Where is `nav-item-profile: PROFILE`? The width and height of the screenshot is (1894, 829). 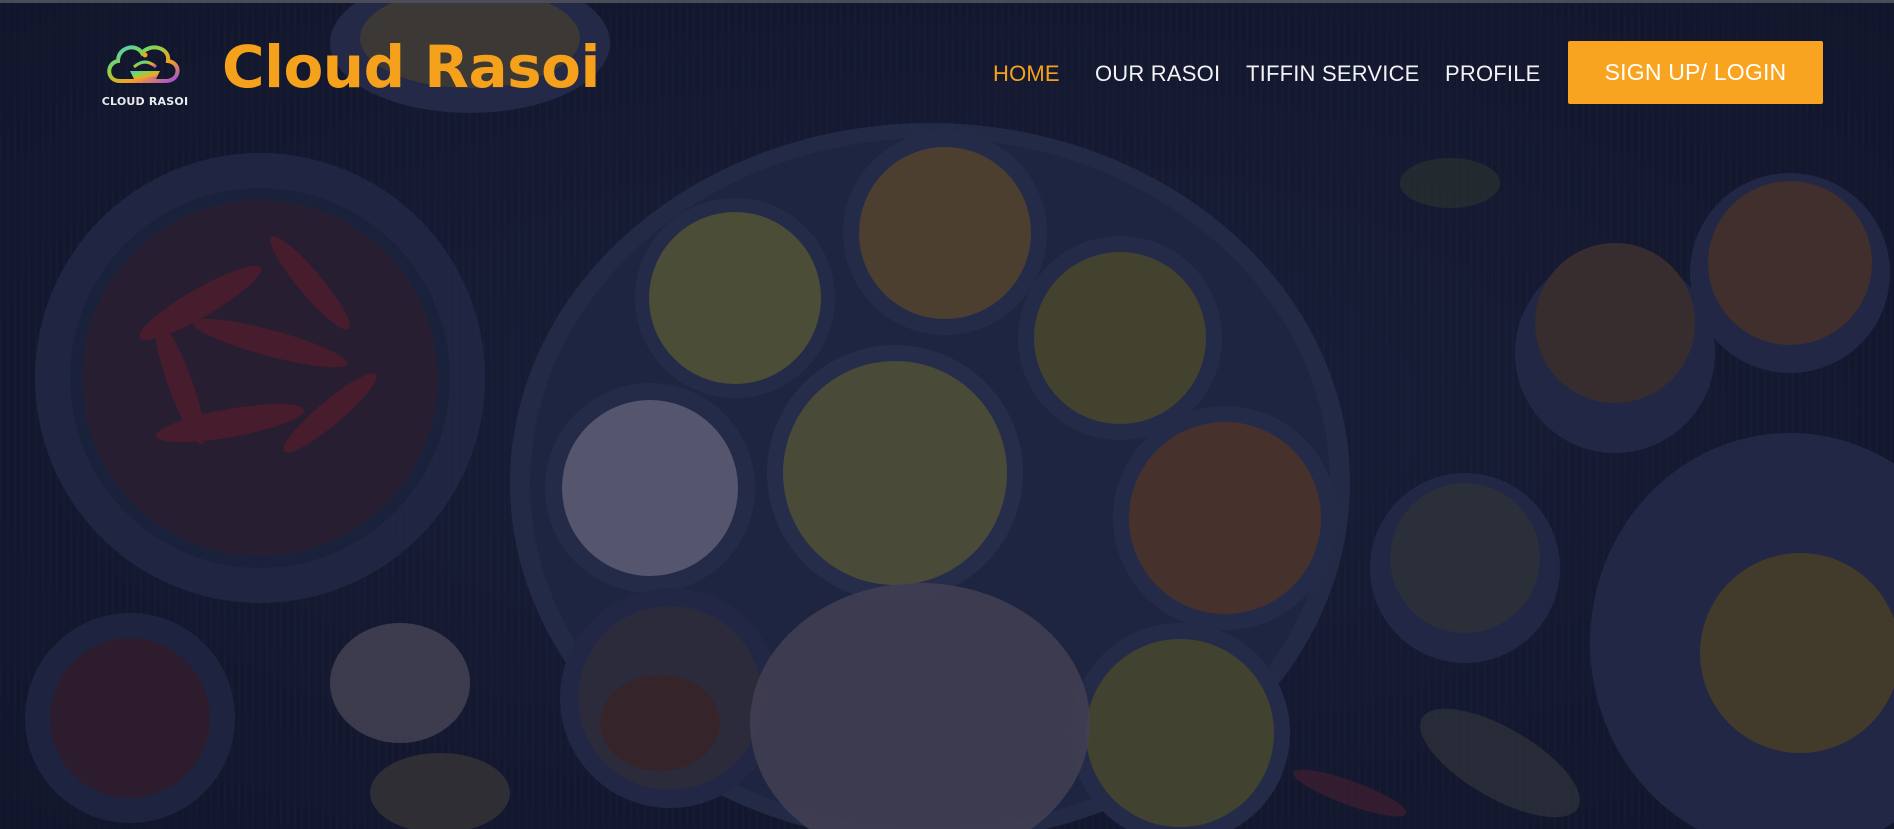 nav-item-profile: PROFILE is located at coordinates (1493, 74).